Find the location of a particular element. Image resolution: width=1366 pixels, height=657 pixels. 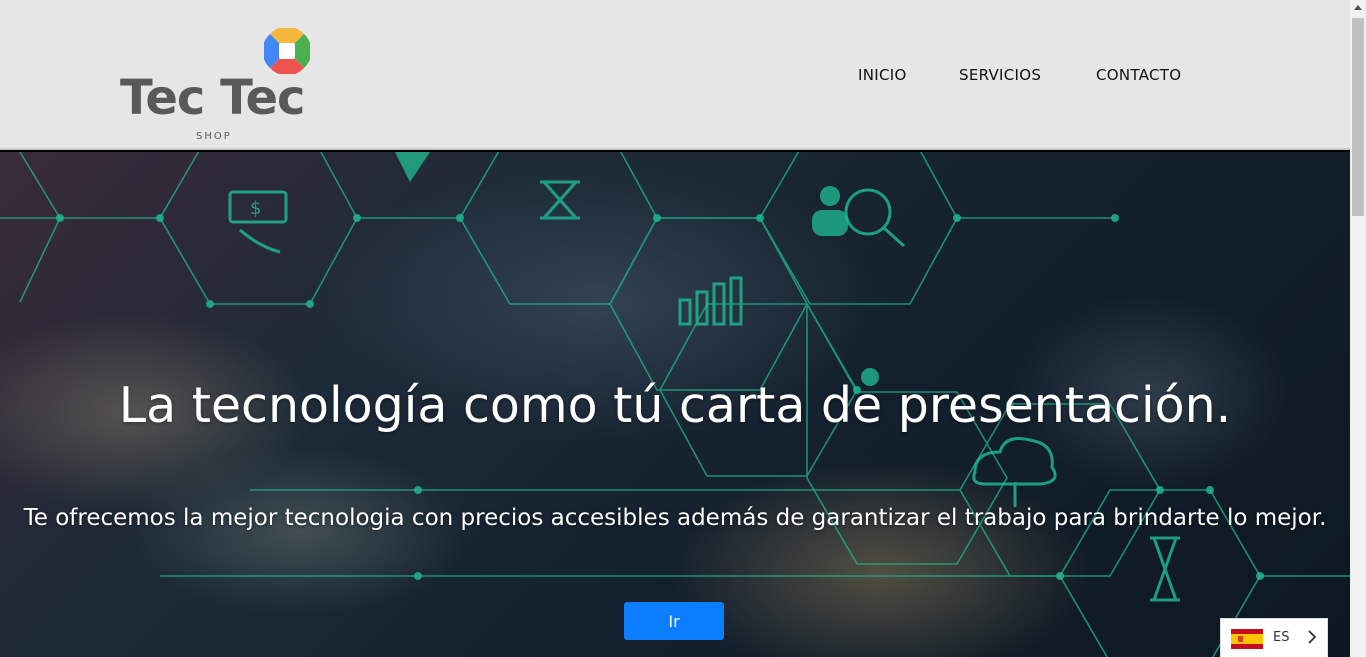

spain-flag-icon is located at coordinates (1247, 639).